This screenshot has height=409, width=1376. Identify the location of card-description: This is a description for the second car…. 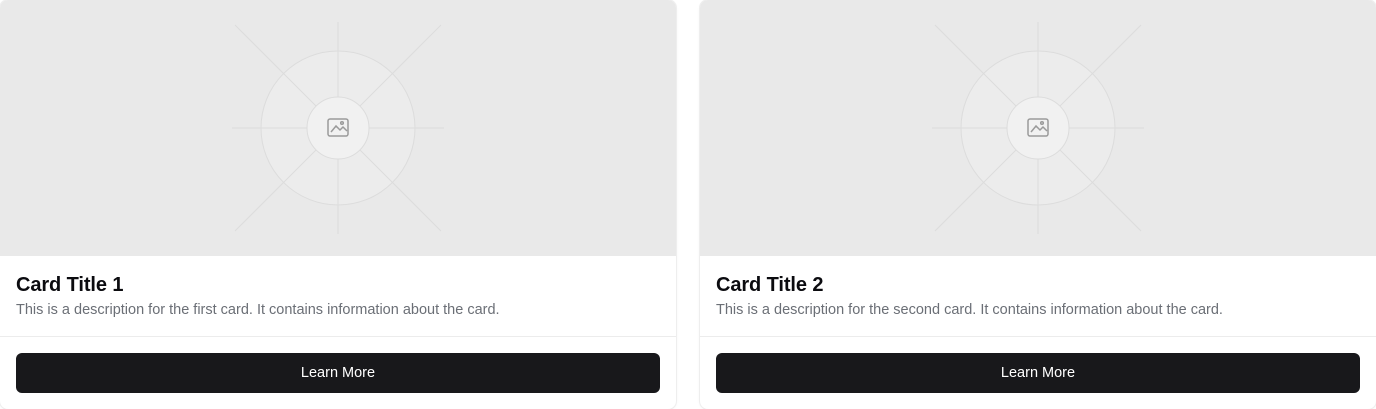
(969, 310).